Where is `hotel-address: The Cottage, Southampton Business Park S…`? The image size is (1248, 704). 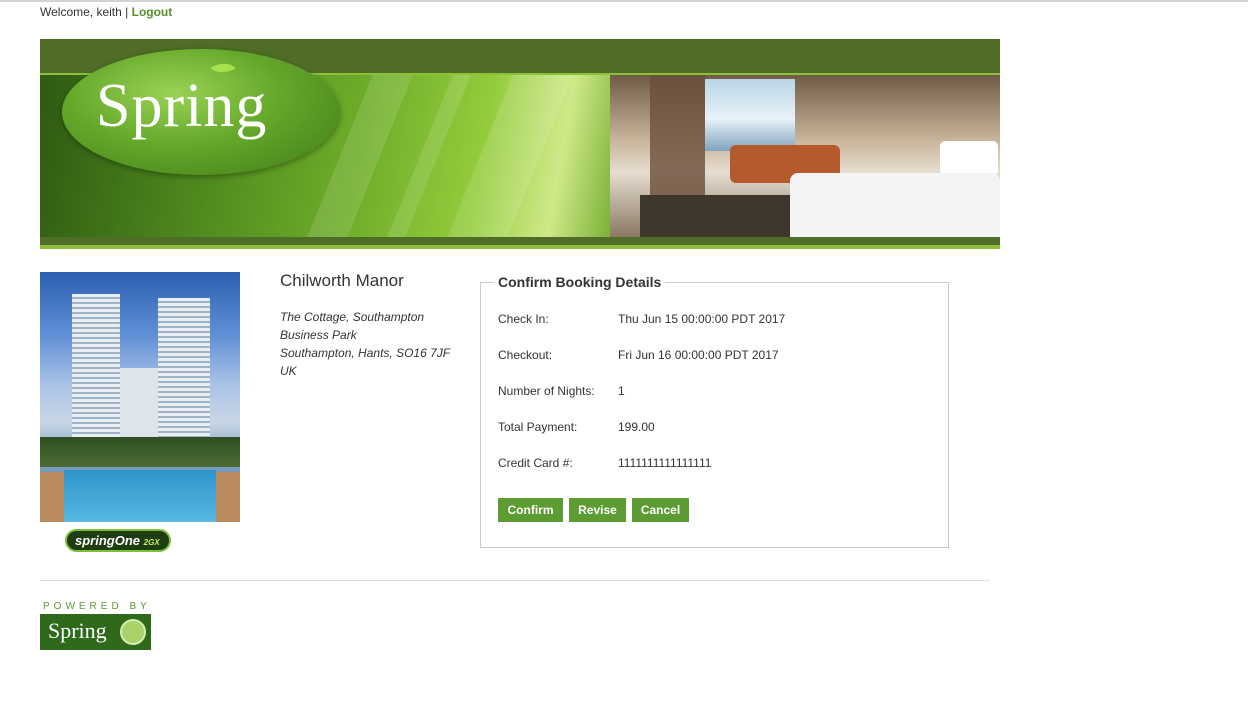 hotel-address: The Cottage, Southampton Business Park S… is located at coordinates (370, 344).